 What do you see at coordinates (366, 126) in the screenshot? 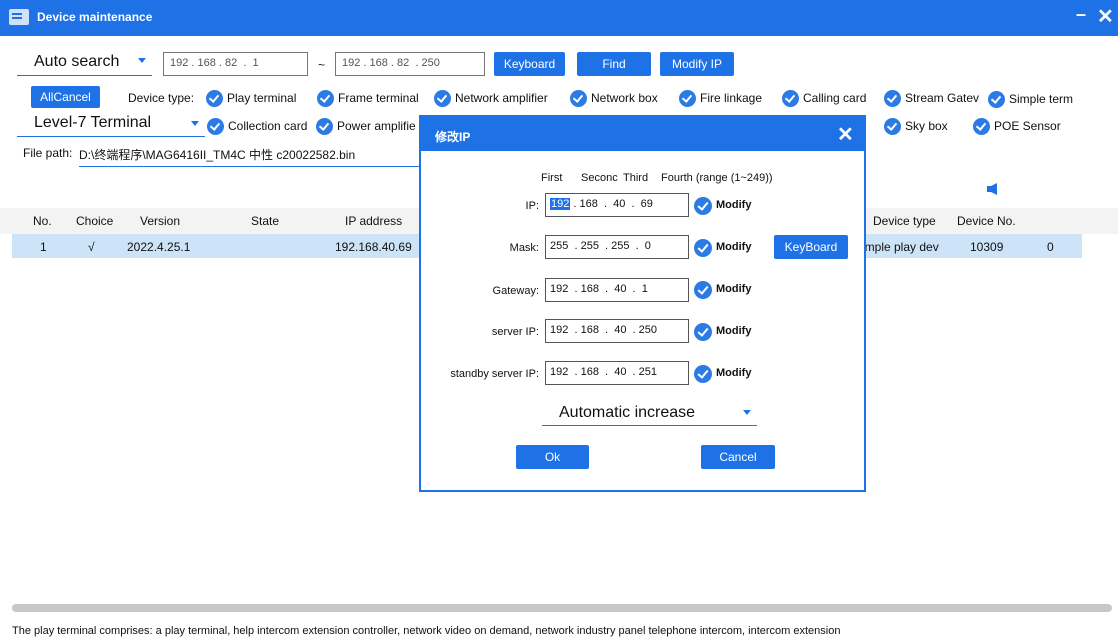
I see `device-type-power-amplifier: Power amplifie` at bounding box center [366, 126].